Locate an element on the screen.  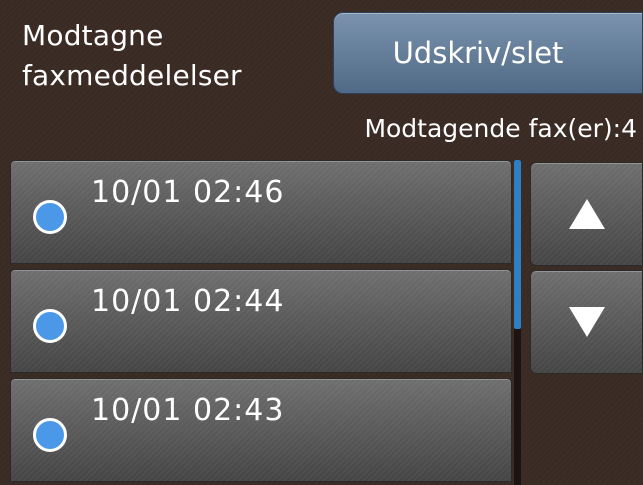
scroll-up-button is located at coordinates (586, 214).